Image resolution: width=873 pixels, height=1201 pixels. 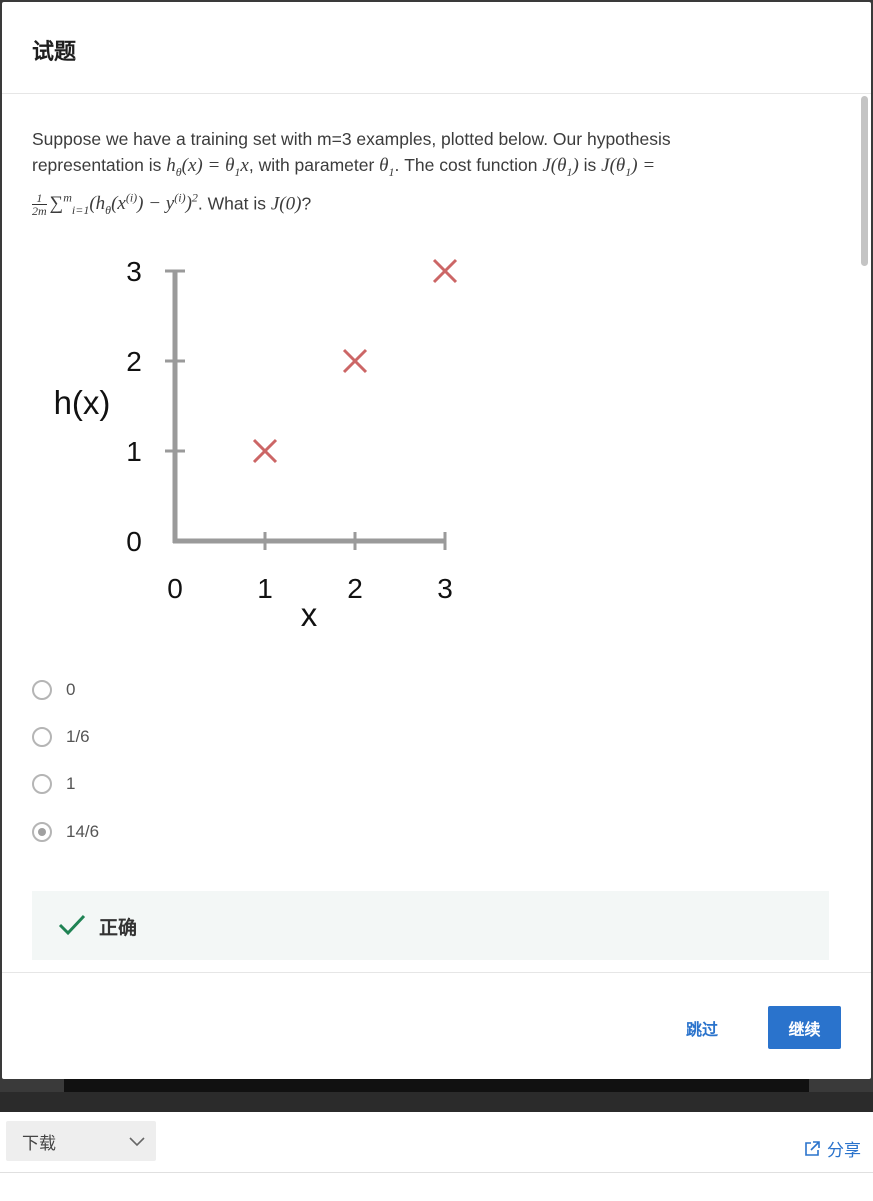 I want to click on share-link: 分享, so click(x=832, y=1148).